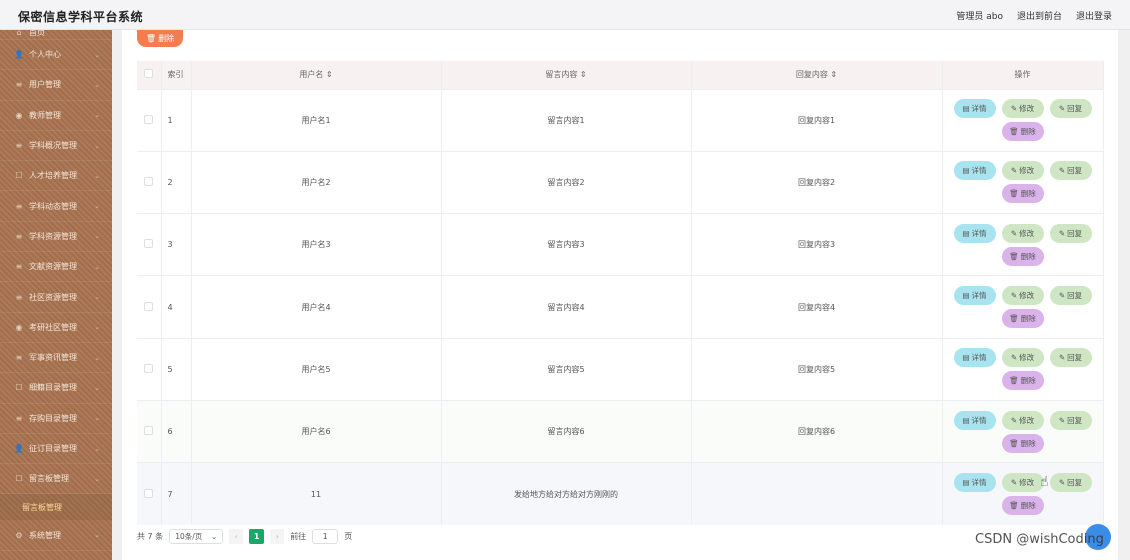  Describe the element at coordinates (56, 388) in the screenshot. I see `sidebar-item: ☐ 细籍目录管理 ⌄` at that location.